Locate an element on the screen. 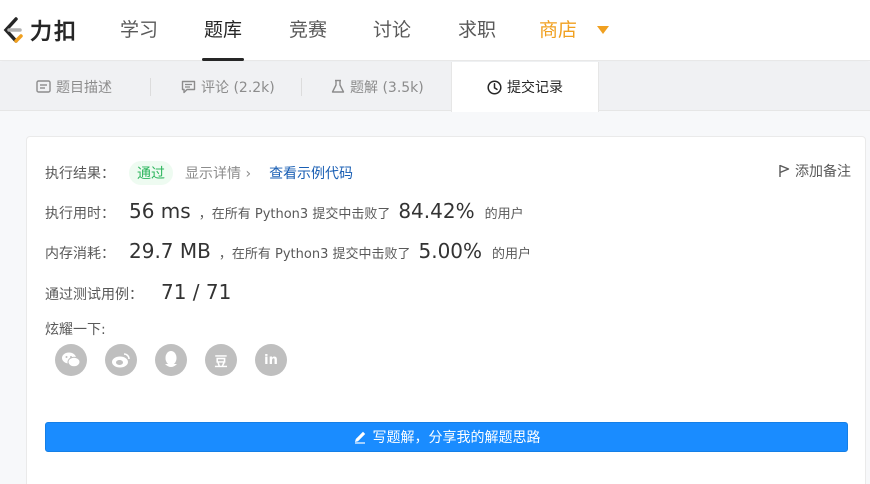 This screenshot has height=484, width=870. wechat-icon is located at coordinates (71, 360).